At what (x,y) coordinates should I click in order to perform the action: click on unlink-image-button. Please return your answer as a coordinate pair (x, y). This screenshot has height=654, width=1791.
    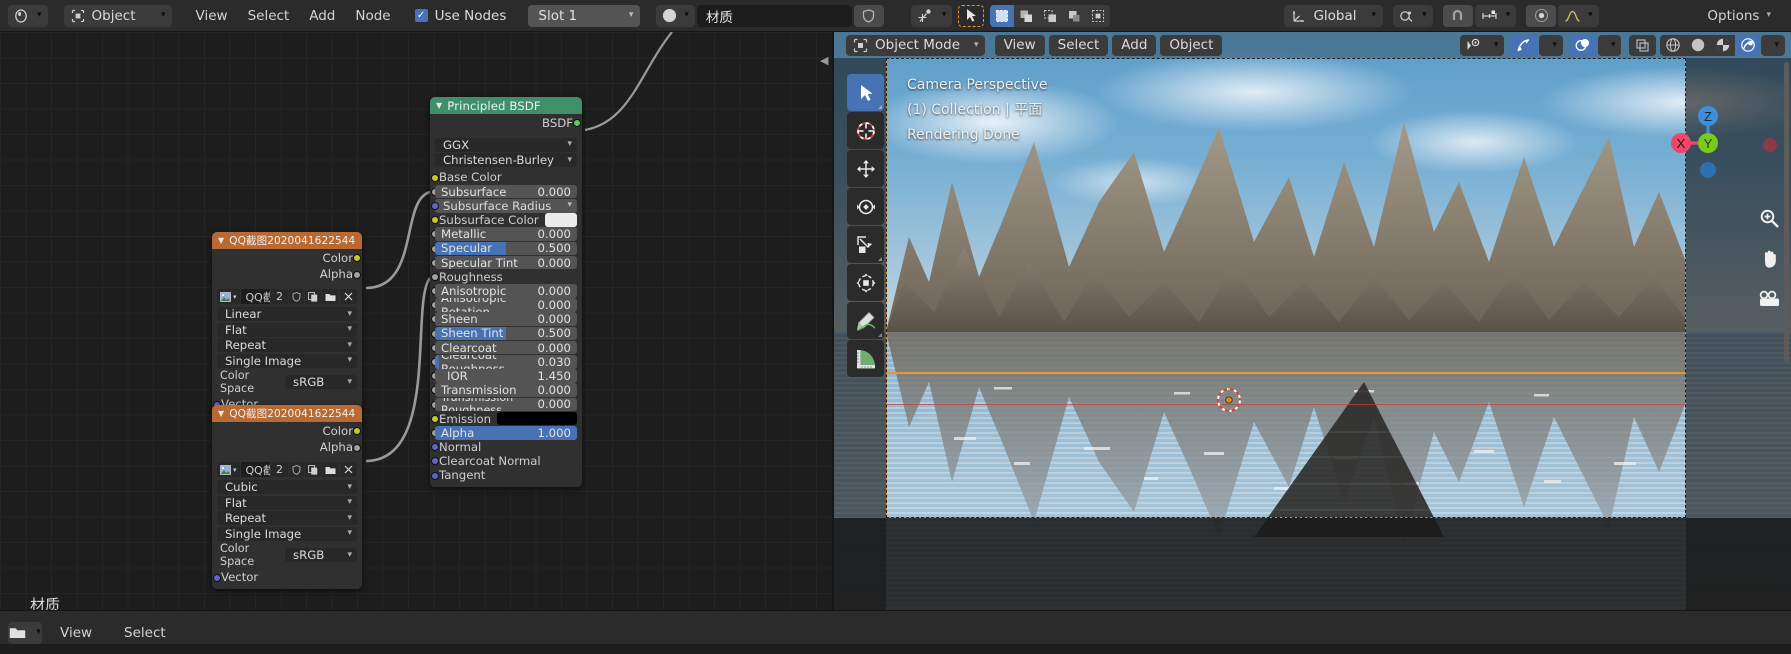
    Looking at the image, I should click on (348, 470).